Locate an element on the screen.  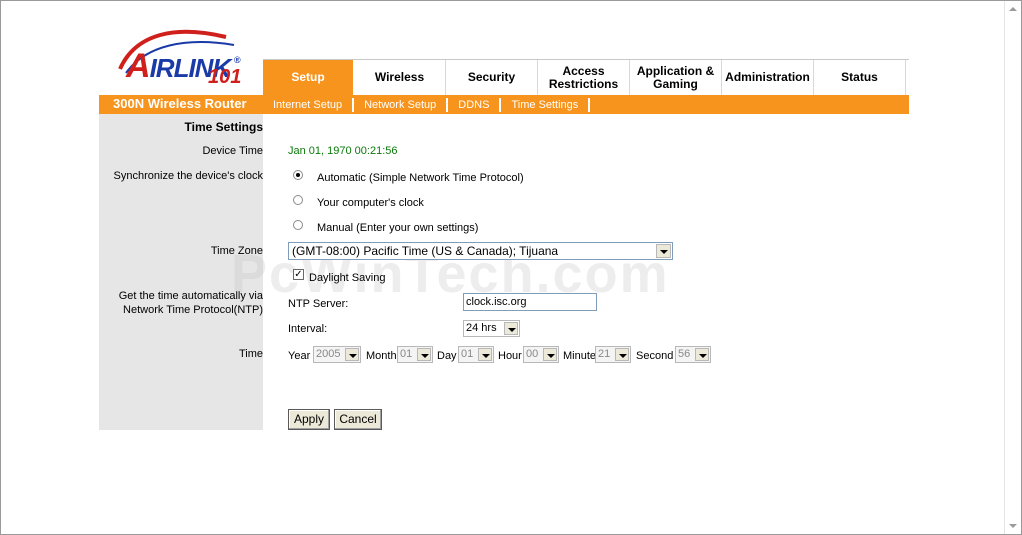
subnav-internet-setup: Internet Setup is located at coordinates (314, 105).